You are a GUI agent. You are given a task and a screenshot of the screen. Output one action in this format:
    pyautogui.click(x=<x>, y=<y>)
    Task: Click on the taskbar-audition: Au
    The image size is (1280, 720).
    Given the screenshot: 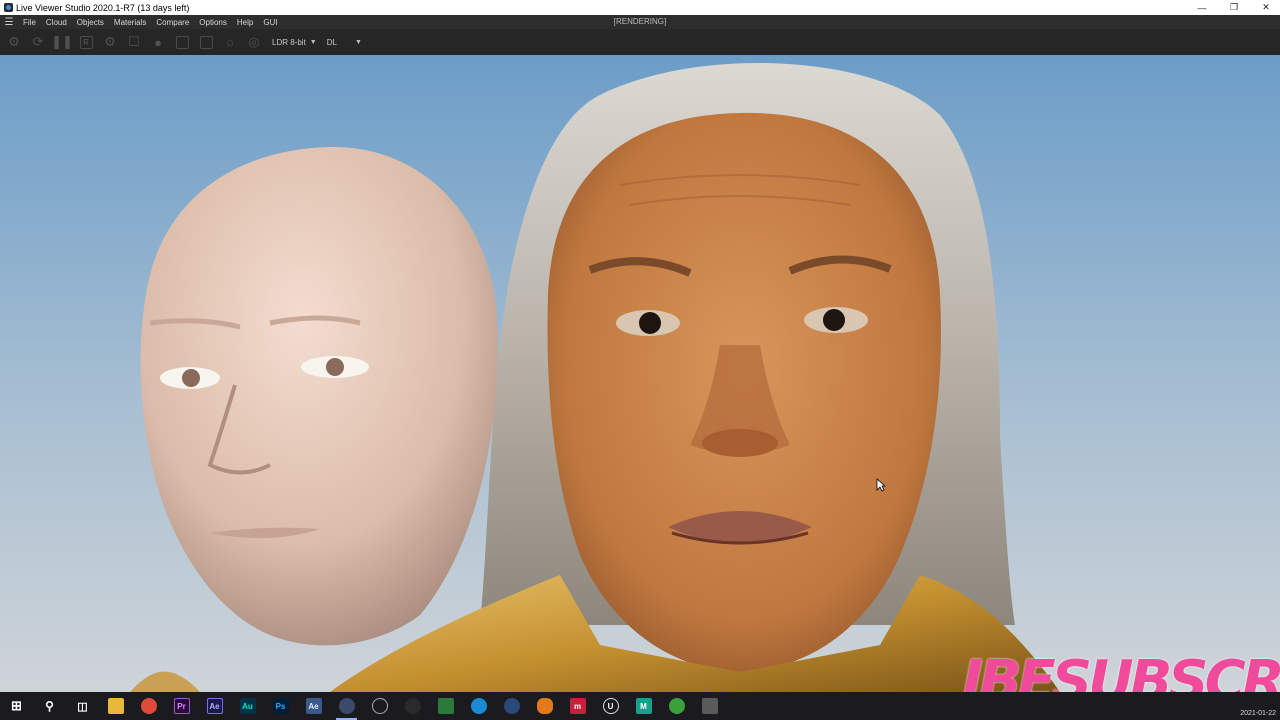 What is the action you would take?
    pyautogui.click(x=247, y=706)
    